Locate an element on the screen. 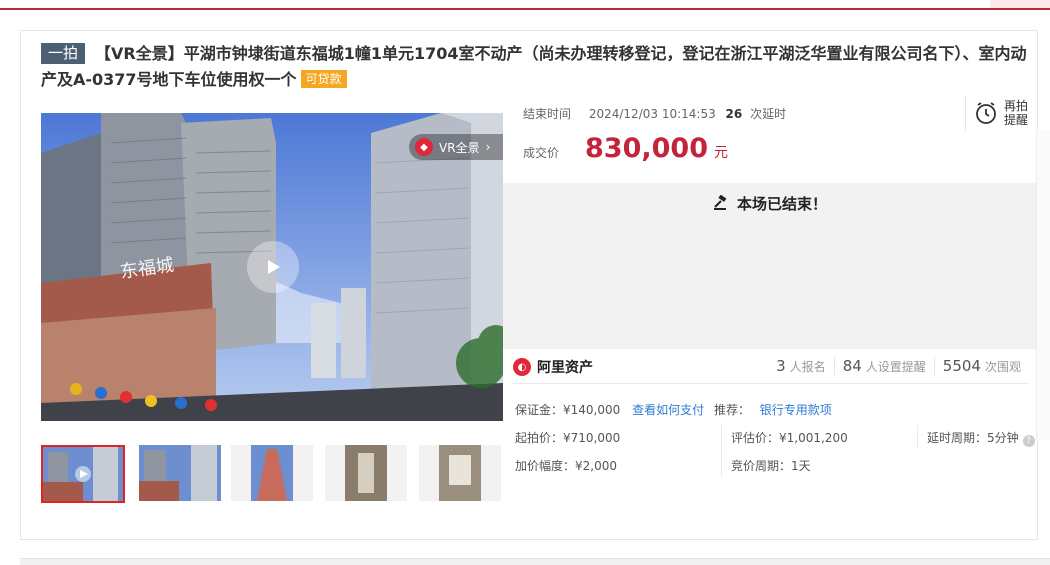 The width and height of the screenshot is (1050, 565). bank-fund-link: 银行专用款项 is located at coordinates (796, 410).